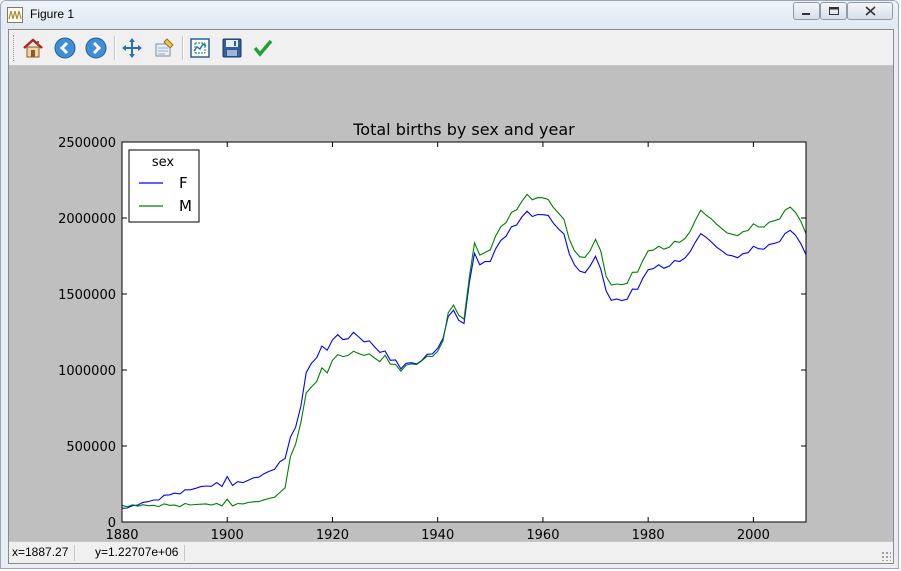 Image resolution: width=901 pixels, height=571 pixels. Describe the element at coordinates (451, 48) in the screenshot. I see `navigation-toolbar` at that location.